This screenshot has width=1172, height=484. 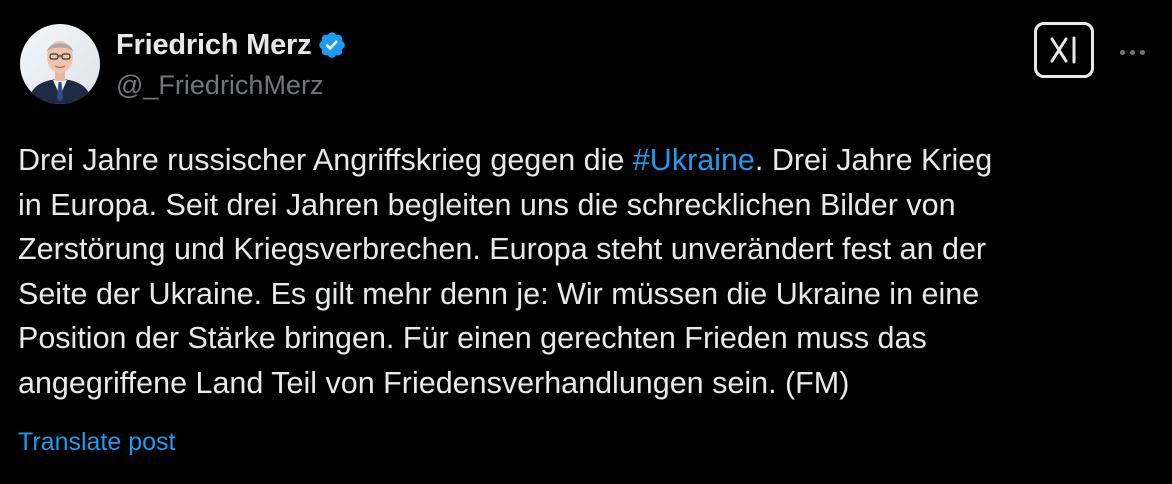 I want to click on author-handle: @_FriedrichMerz, so click(x=219, y=85).